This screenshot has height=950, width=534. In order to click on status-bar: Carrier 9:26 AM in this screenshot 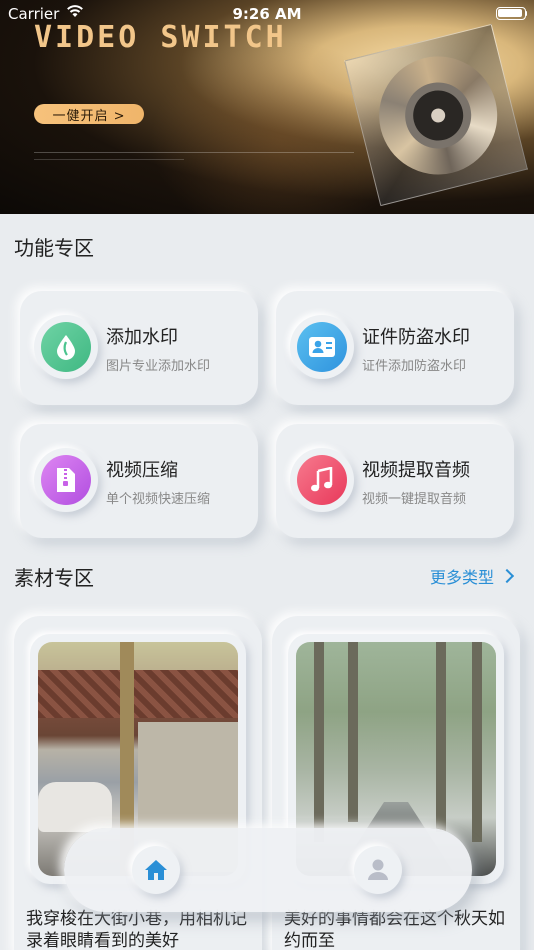, I will do `click(267, 14)`.